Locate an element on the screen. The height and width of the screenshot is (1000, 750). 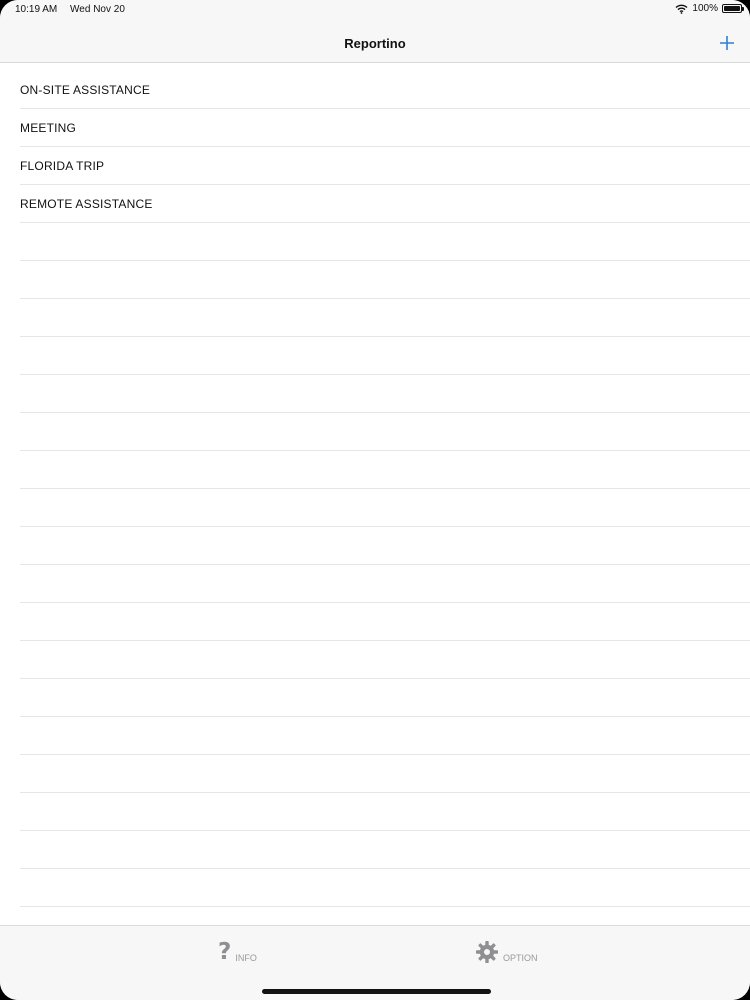
list-item-label: MEETING is located at coordinates (48, 127).